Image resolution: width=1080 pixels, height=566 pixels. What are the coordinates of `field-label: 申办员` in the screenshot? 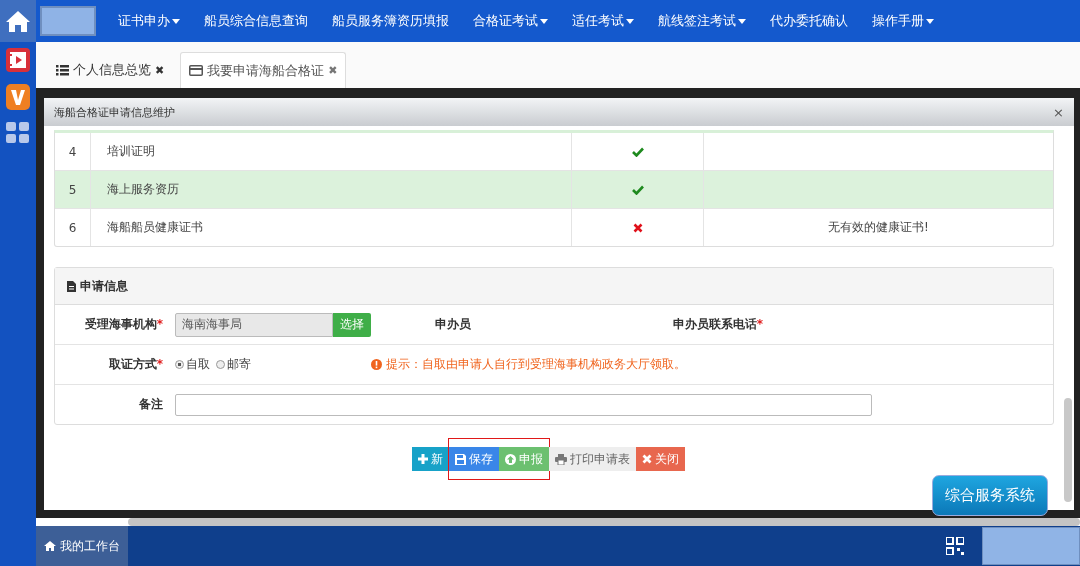 It's located at (452, 324).